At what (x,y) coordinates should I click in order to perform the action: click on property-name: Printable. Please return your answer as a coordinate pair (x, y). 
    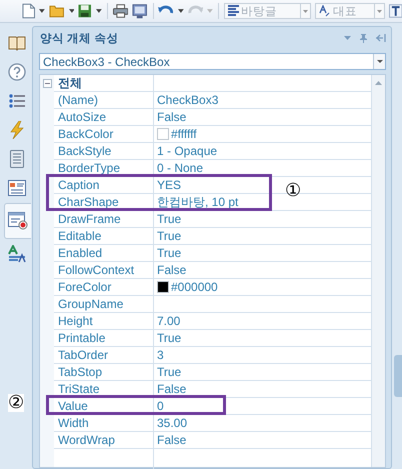
    Looking at the image, I should click on (104, 338).